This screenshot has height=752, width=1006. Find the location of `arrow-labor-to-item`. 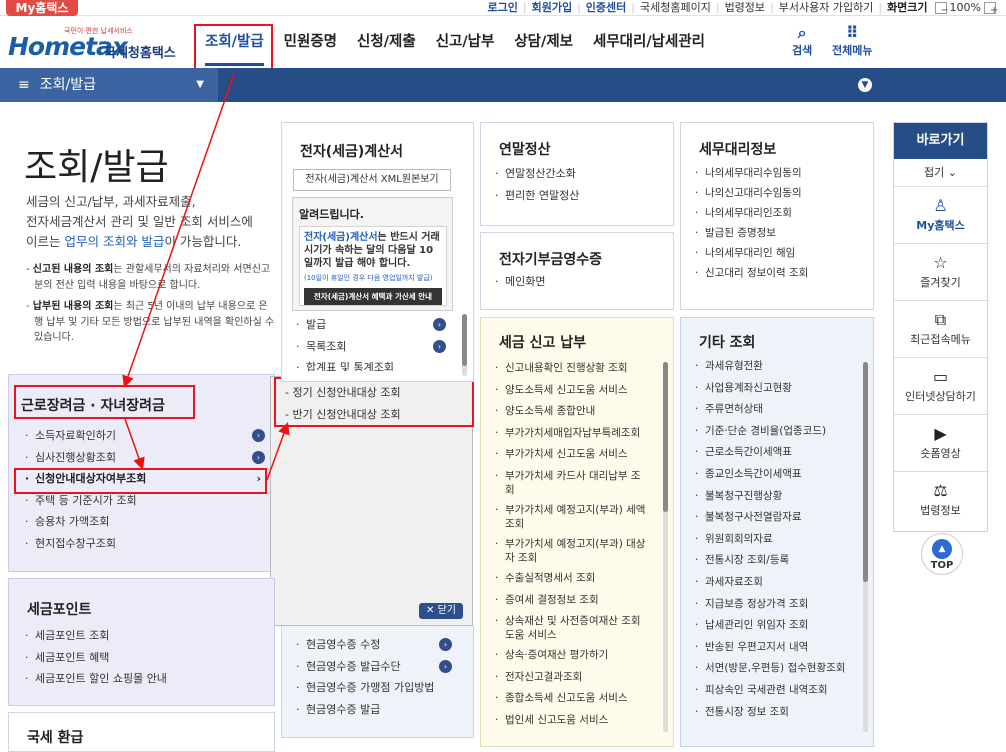

arrow-labor-to-item is located at coordinates (134, 444).